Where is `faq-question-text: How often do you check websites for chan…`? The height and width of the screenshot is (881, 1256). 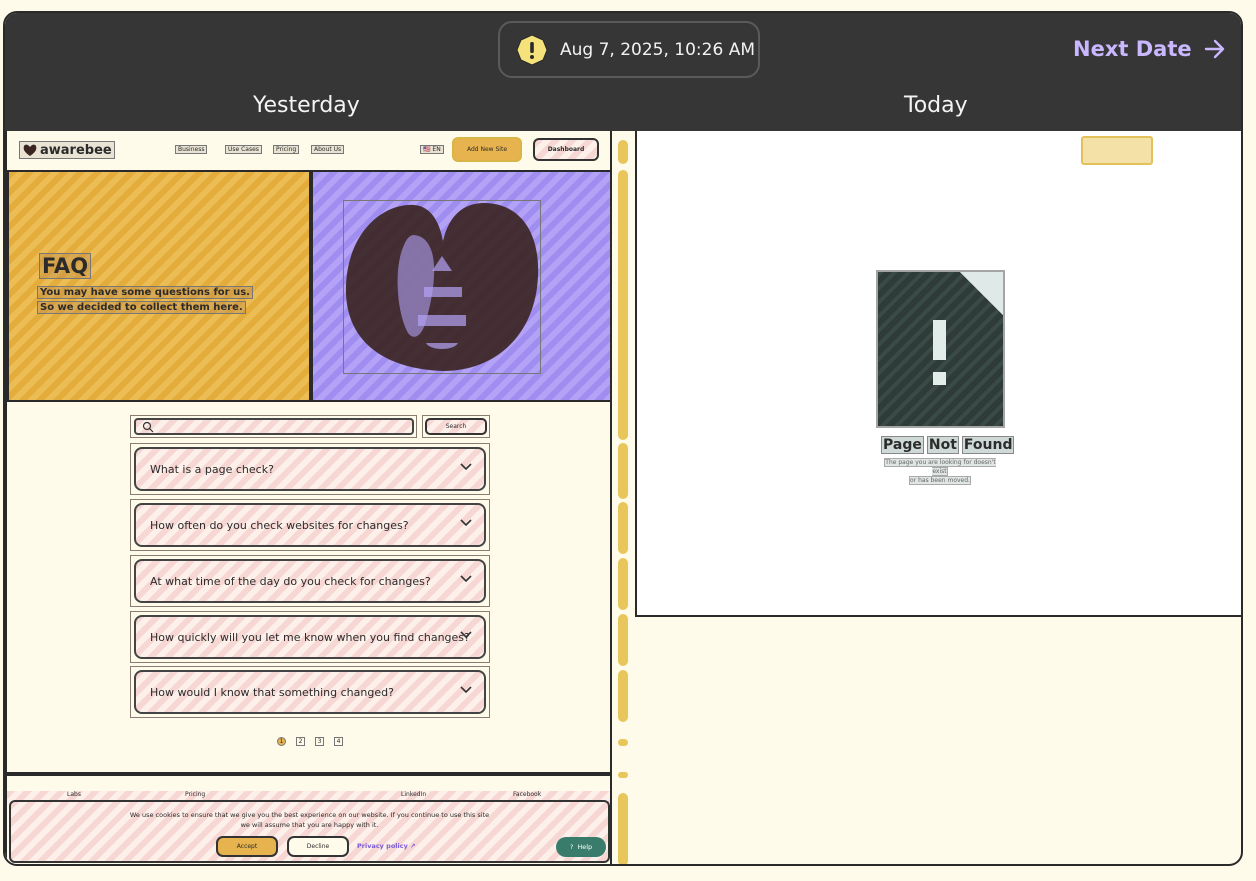
faq-question-text: How often do you check websites for chan… is located at coordinates (279, 525).